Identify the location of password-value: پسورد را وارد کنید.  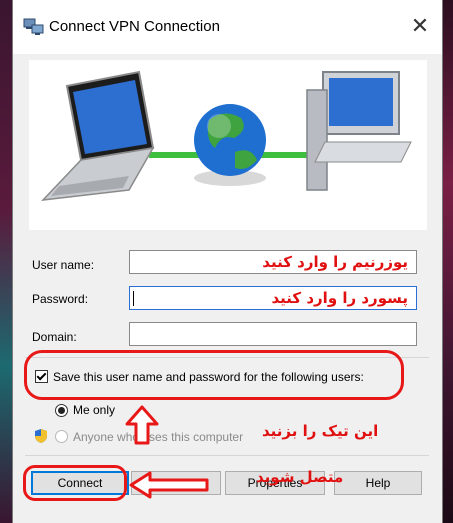
(339, 298).